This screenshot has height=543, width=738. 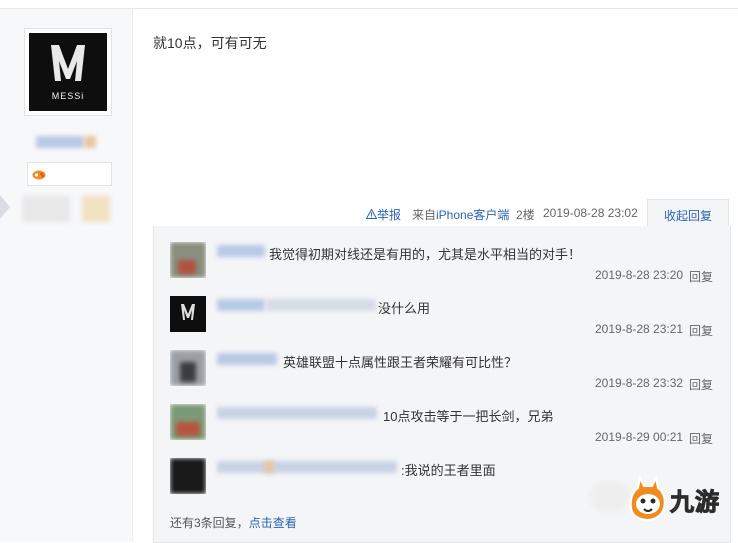 What do you see at coordinates (400, 362) in the screenshot?
I see `reply-text: 英雄联盟十点属性跟王者荣耀有可比性？` at bounding box center [400, 362].